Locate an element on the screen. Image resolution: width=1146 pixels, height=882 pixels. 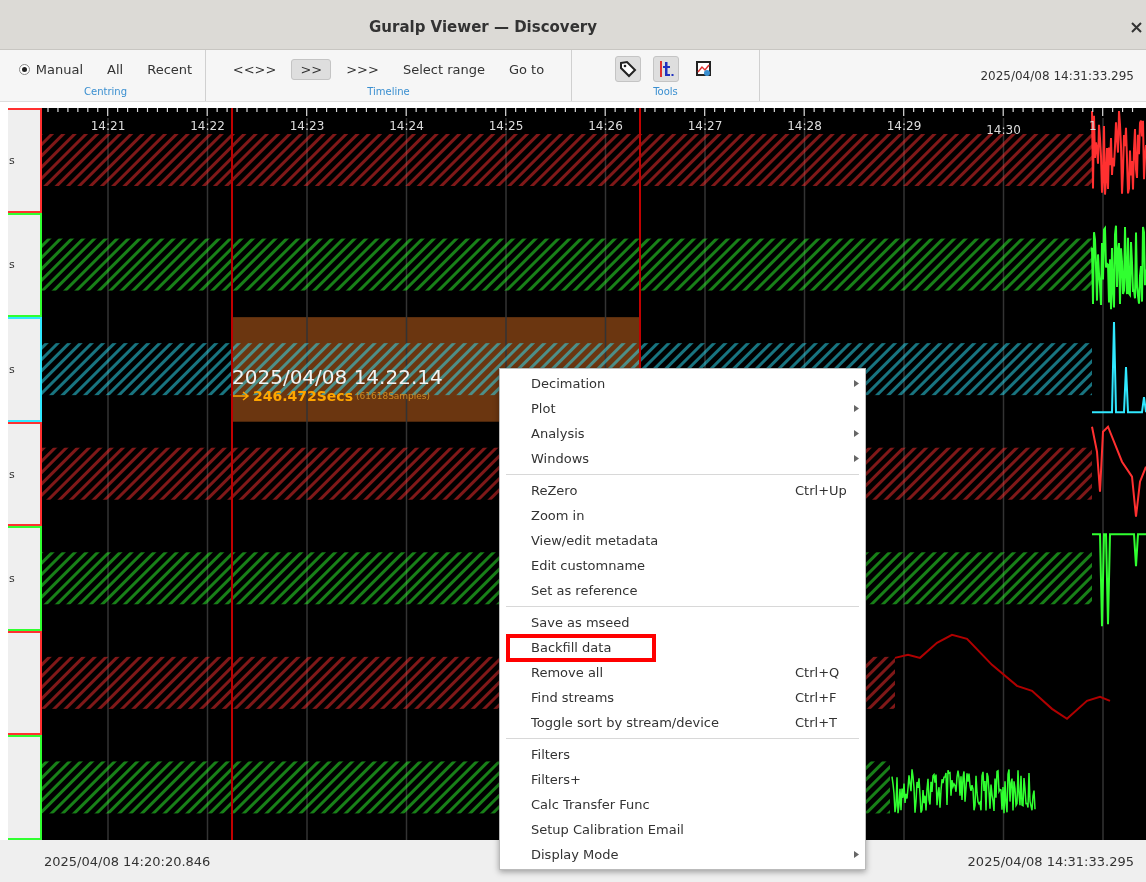
group-label: Centring is located at coordinates (105, 91).